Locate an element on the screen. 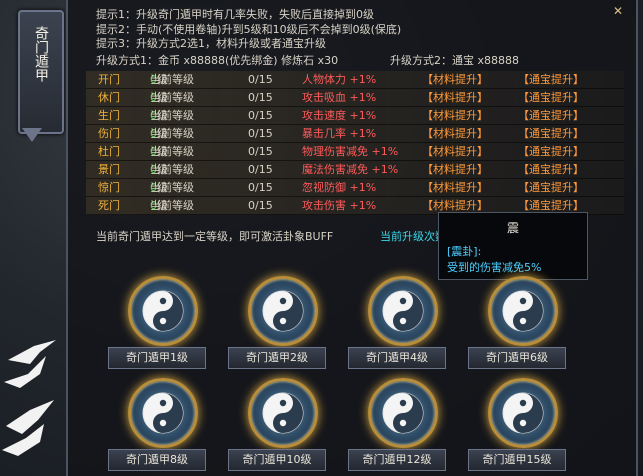 The height and width of the screenshot is (476, 643). gate-name: 休门 is located at coordinates (109, 97).